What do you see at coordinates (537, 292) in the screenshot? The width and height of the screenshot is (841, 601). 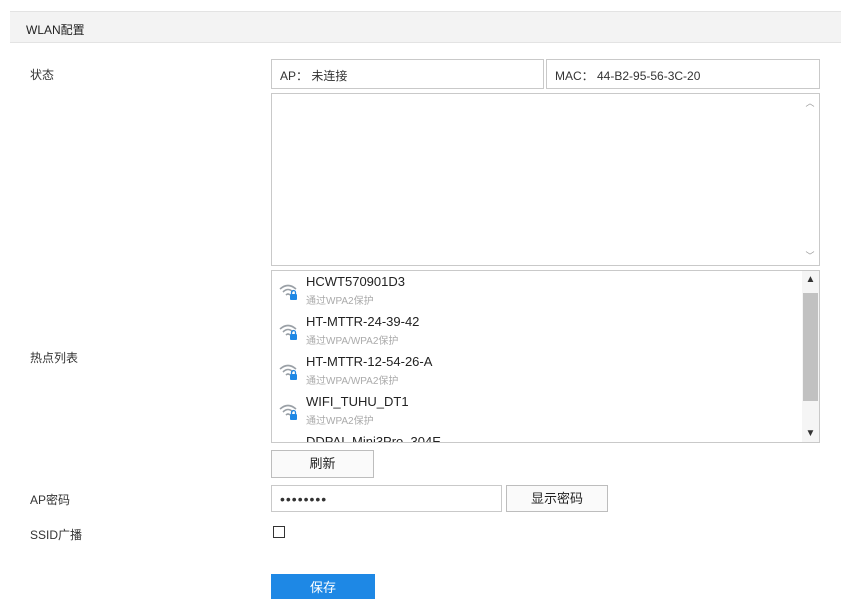 I see `hotspot-item: HCWT570901D3 通过WPA2保护` at bounding box center [537, 292].